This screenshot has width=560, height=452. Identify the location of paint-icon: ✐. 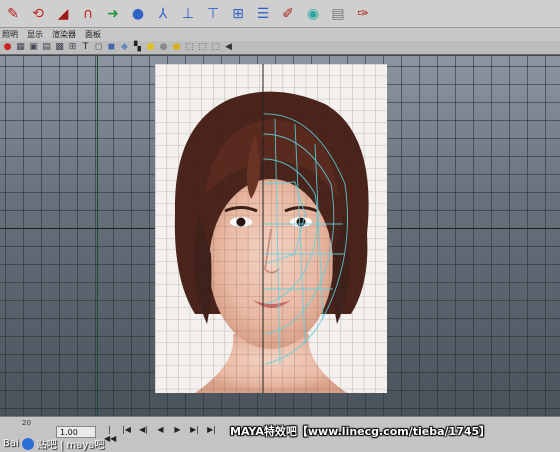
(288, 14).